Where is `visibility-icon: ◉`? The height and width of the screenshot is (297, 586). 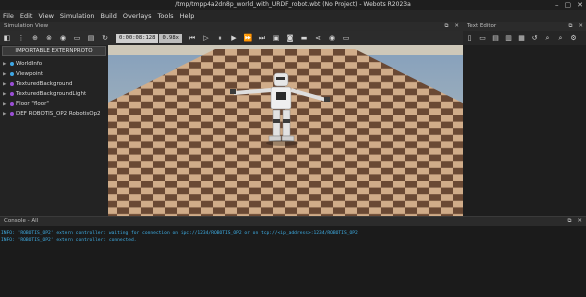 visibility-icon: ◉ is located at coordinates (332, 38).